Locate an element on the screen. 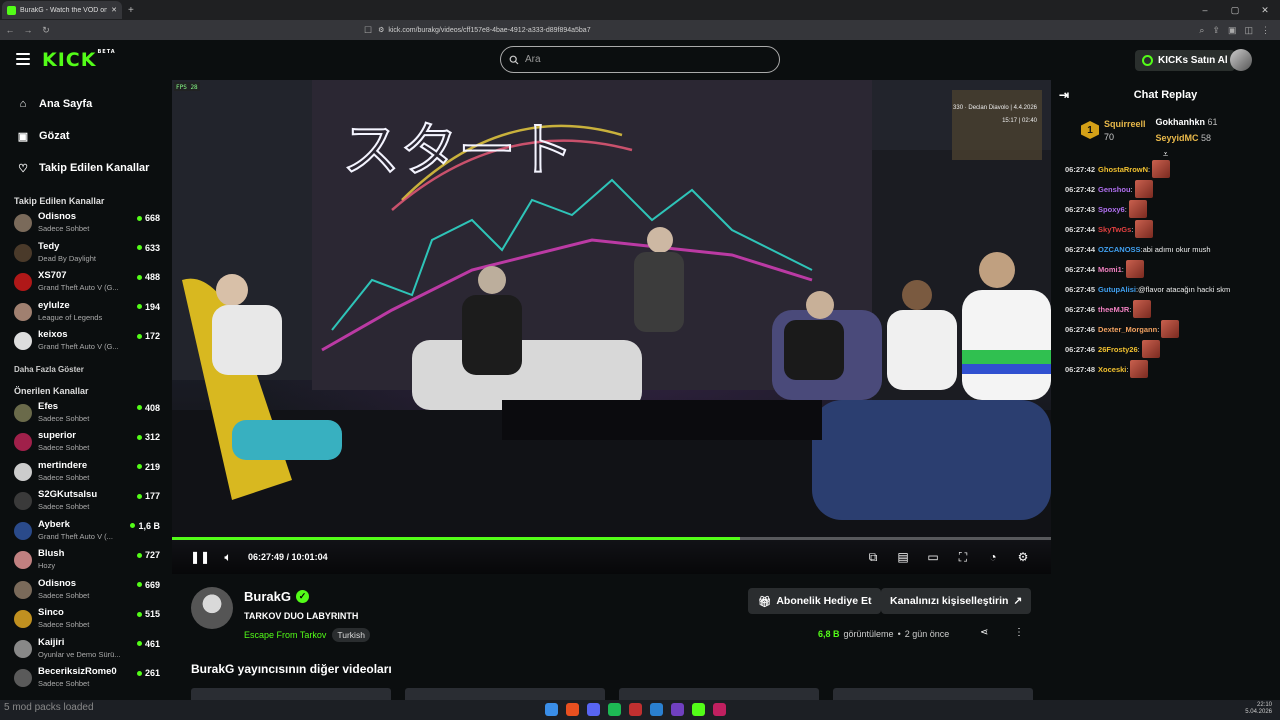  collapse-chat-icon: ⇥ is located at coordinates (1064, 95).